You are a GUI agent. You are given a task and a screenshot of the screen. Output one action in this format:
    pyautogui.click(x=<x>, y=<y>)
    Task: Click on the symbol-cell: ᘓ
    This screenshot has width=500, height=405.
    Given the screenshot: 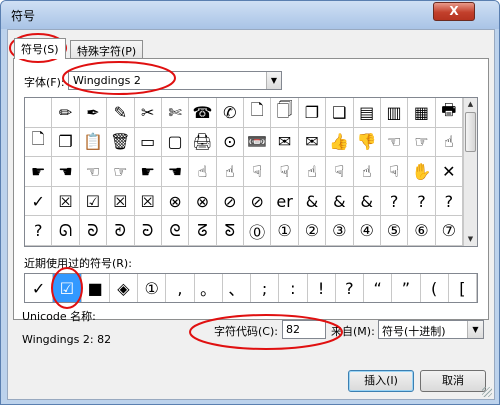 What is the action you would take?
    pyautogui.click(x=175, y=231)
    